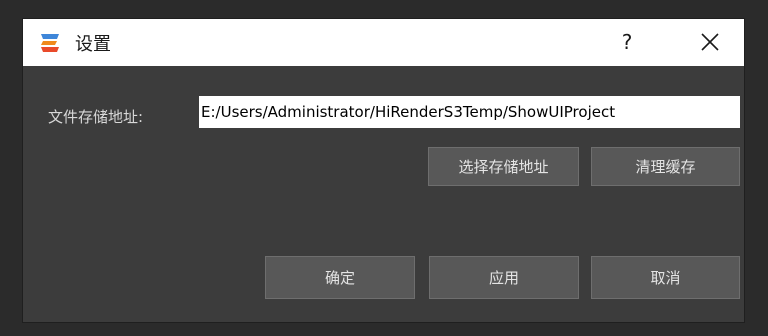  What do you see at coordinates (665, 277) in the screenshot?
I see `cancel-button: 取消` at bounding box center [665, 277].